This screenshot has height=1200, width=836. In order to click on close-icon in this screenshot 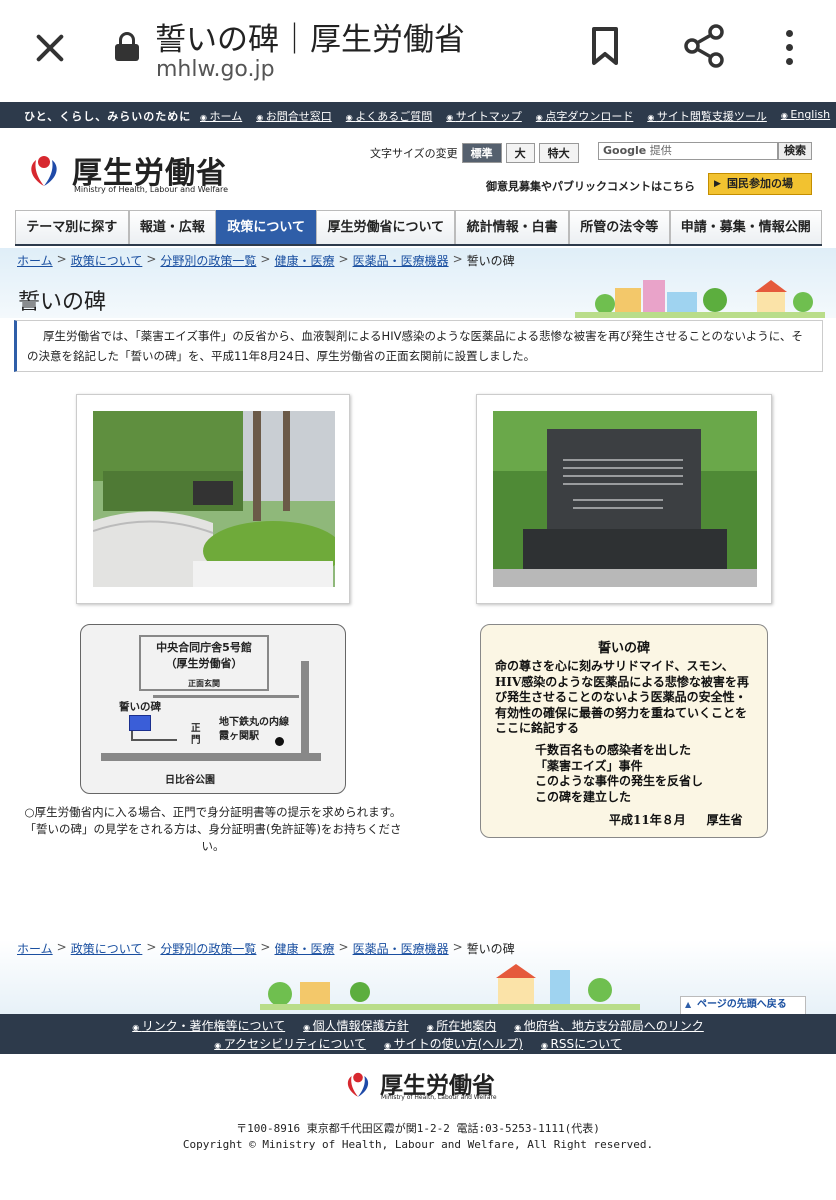, I will do `click(50, 48)`.